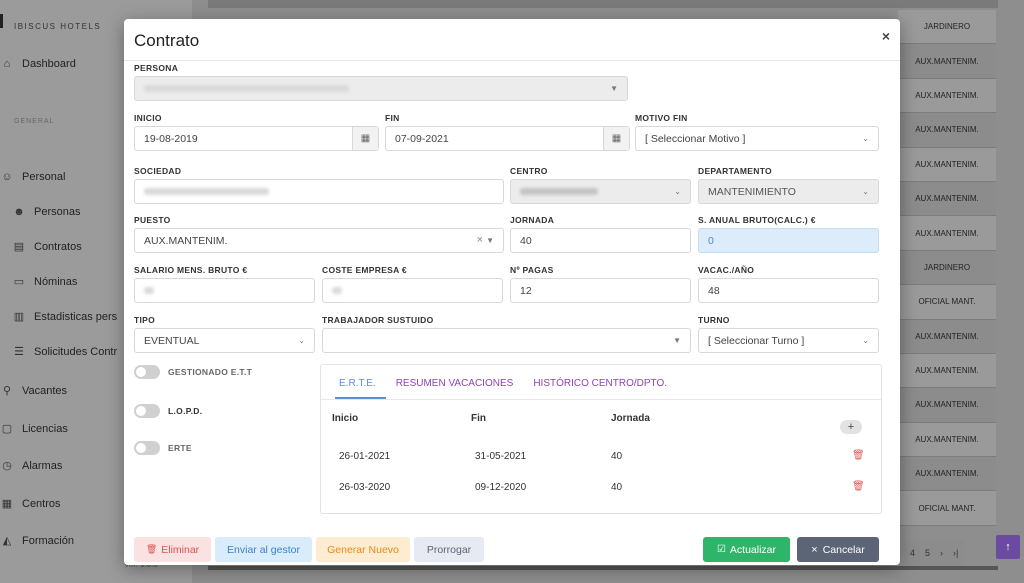 The height and width of the screenshot is (583, 1024). I want to click on sidebar-item-centros: ▦ Centros, so click(30, 504).